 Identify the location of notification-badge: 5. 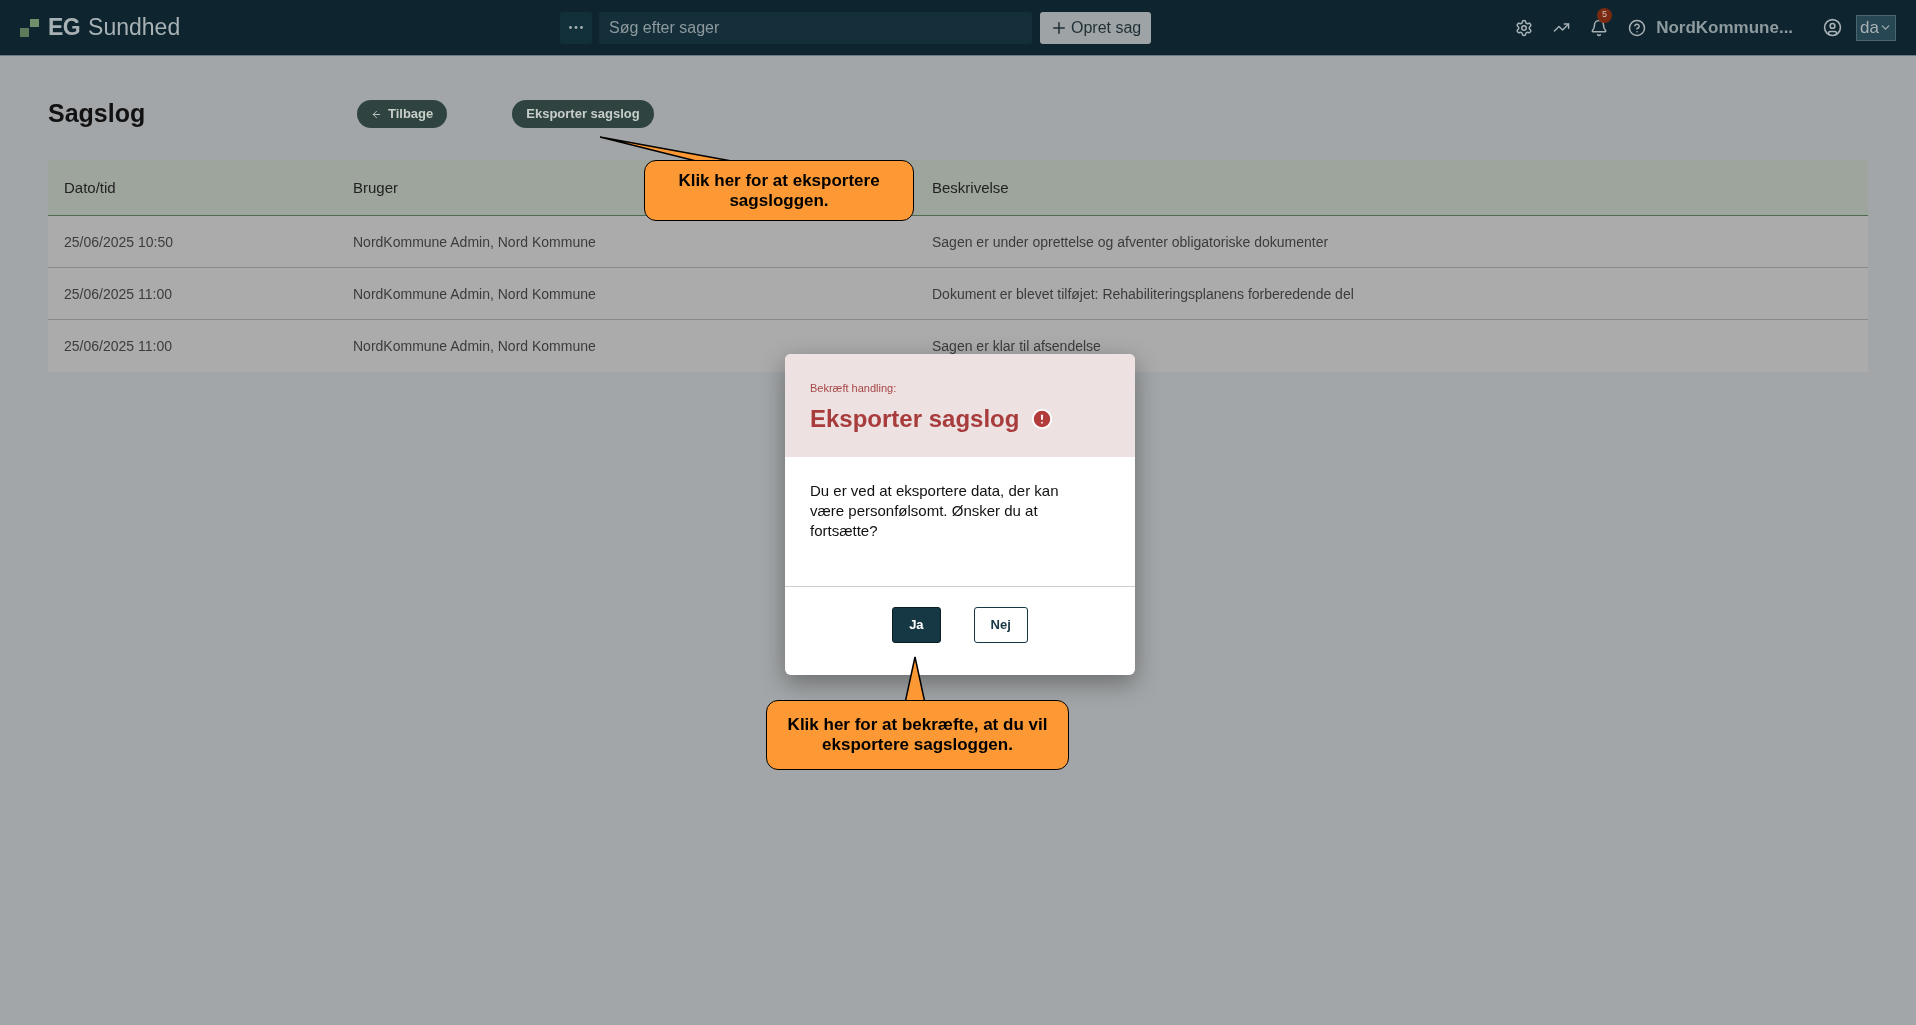
(1605, 15).